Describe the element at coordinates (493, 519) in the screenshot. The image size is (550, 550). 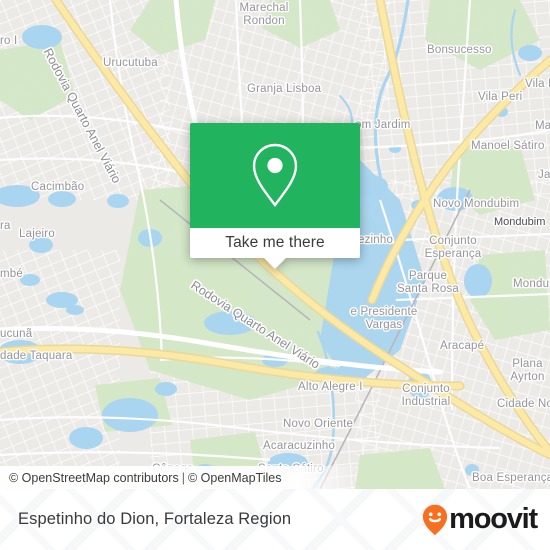
I see `moovit-wordmark: moovit` at that location.